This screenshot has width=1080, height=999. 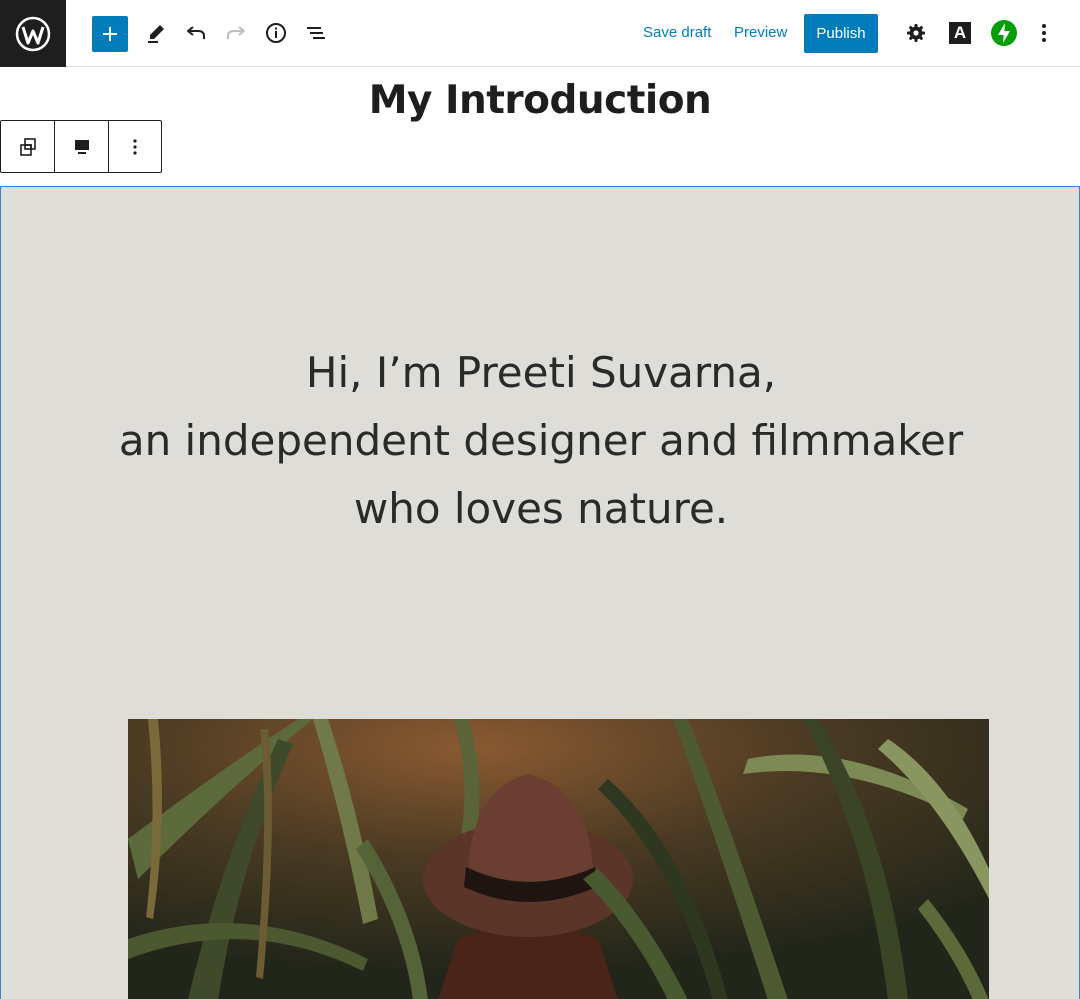 I want to click on pencil-icon, so click(x=156, y=34).